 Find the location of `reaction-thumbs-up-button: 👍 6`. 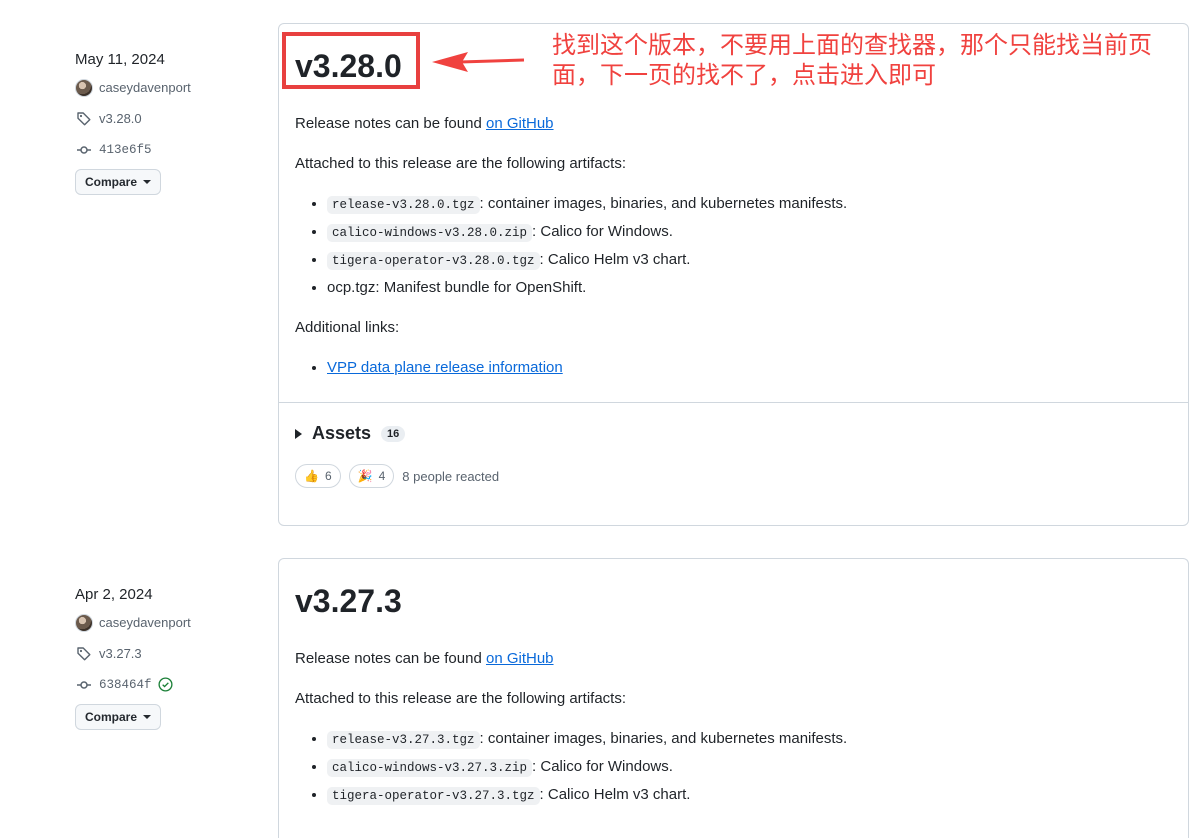

reaction-thumbs-up-button: 👍 6 is located at coordinates (318, 476).